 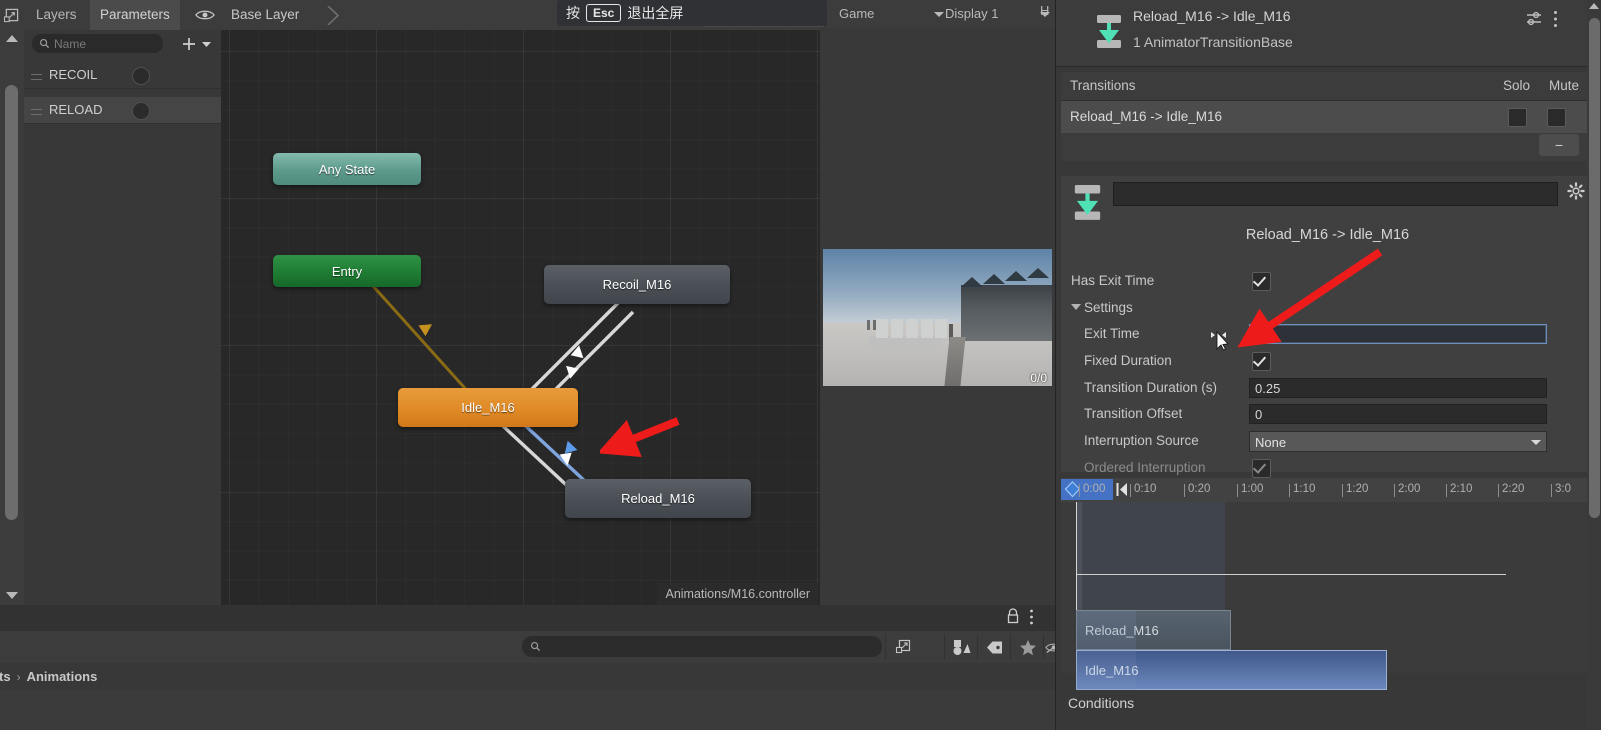 I want to click on preset-glyph, so click(x=1534, y=18).